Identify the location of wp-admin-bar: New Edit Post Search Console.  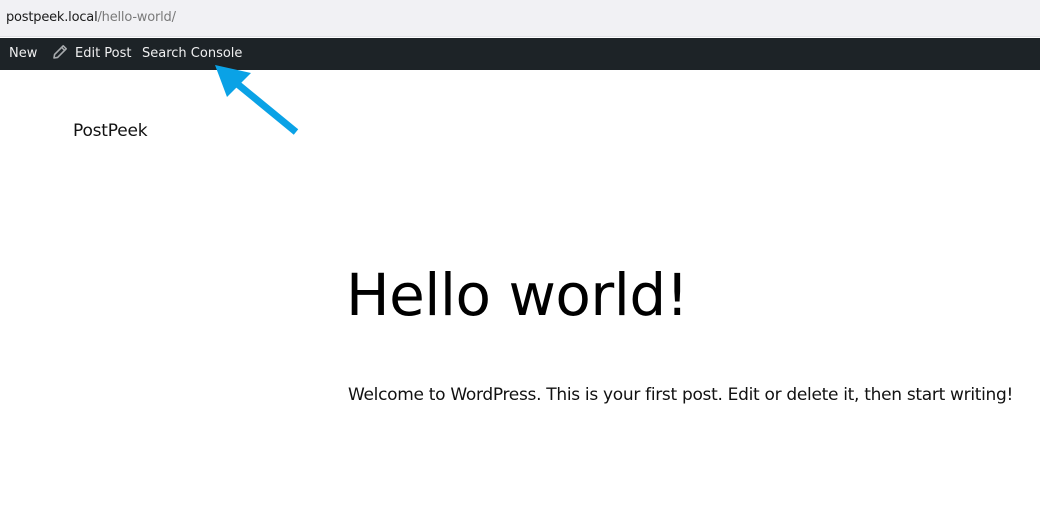
(520, 54).